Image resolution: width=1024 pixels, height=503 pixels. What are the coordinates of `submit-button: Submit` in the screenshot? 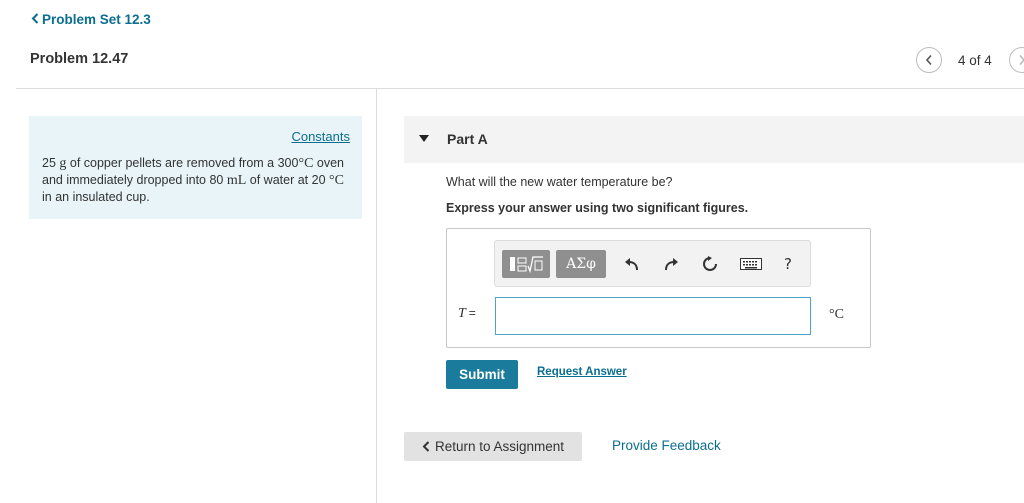 It's located at (482, 374).